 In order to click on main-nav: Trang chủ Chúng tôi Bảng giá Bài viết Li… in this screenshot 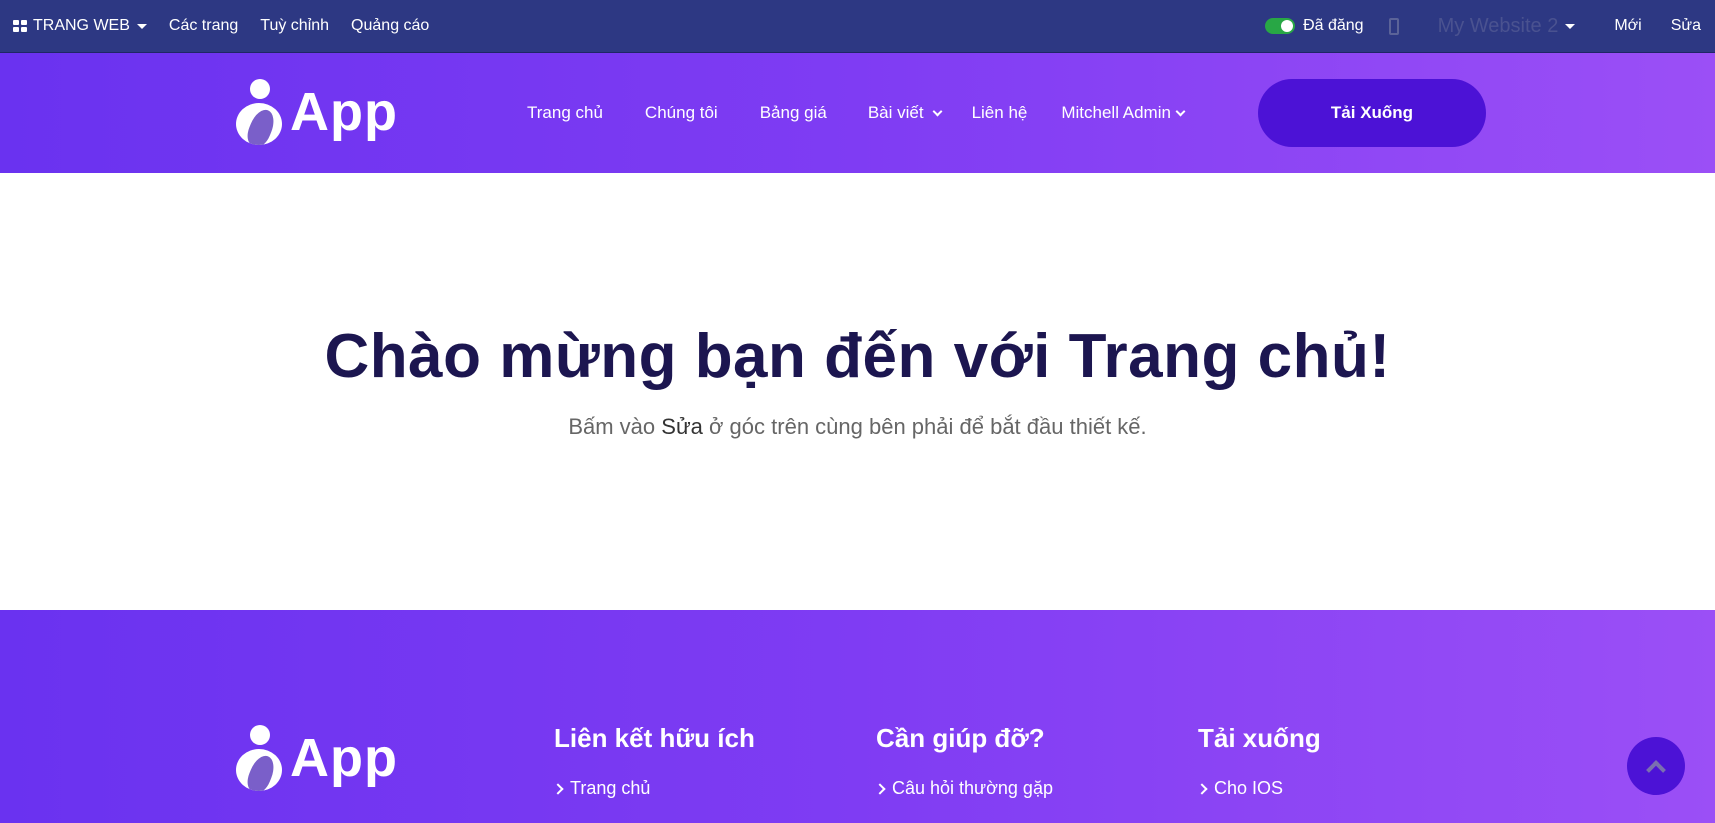, I will do `click(856, 113)`.